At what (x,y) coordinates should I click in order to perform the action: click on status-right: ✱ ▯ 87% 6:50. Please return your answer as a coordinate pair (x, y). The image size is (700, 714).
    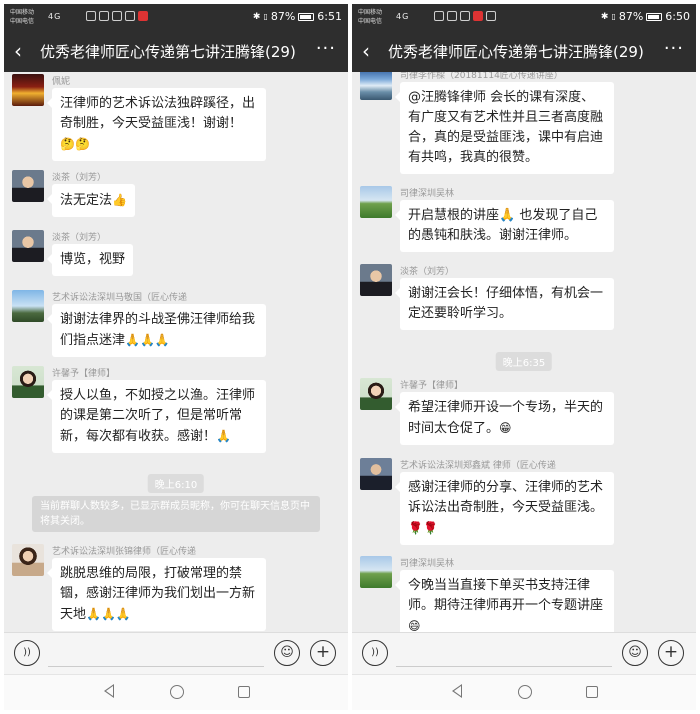
    Looking at the image, I should click on (645, 16).